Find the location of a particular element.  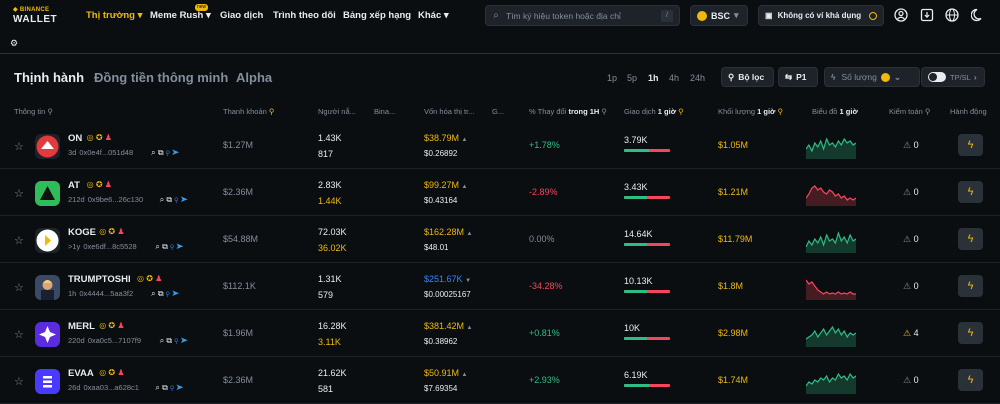

search-box: ⌕ / is located at coordinates (582, 15).